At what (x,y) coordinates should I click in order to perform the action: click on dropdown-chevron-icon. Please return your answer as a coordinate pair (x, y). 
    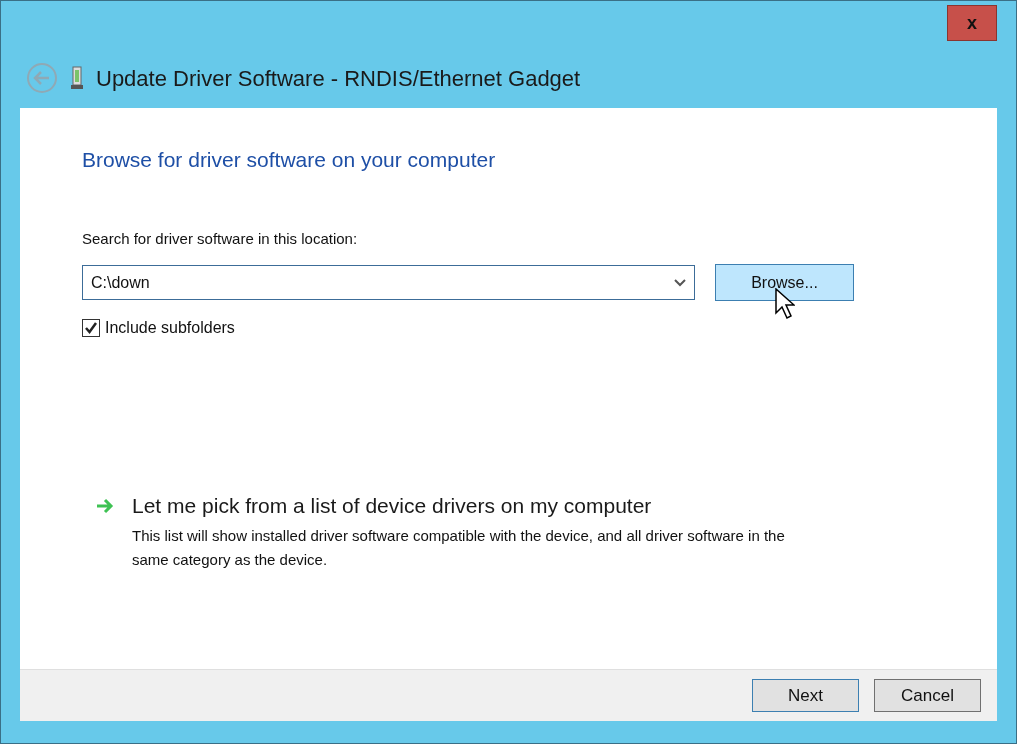
    Looking at the image, I should click on (680, 282).